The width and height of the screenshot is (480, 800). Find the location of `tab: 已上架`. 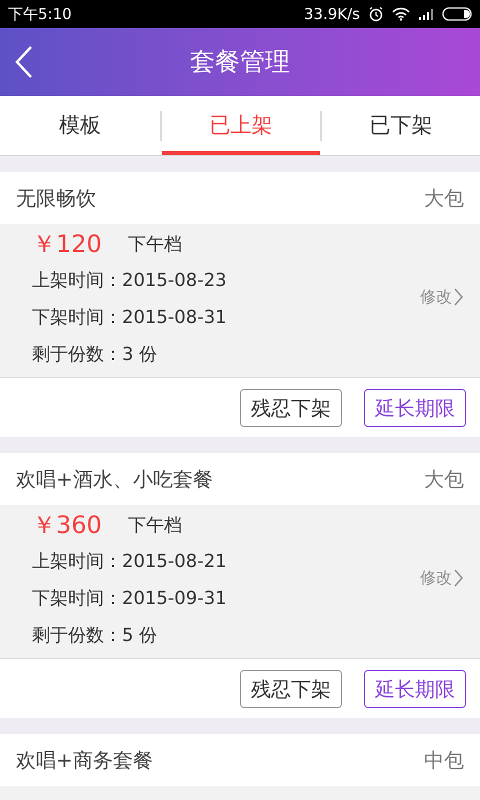

tab: 已上架 is located at coordinates (241, 125).